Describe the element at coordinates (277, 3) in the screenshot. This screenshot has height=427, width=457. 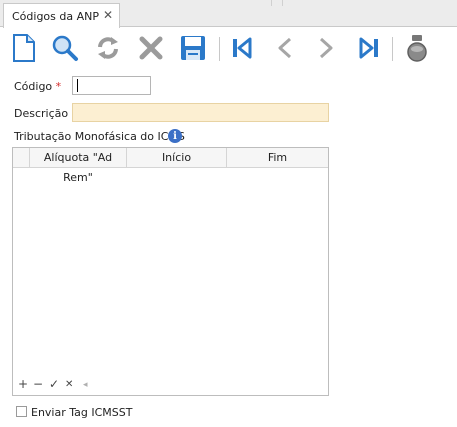
I see `splitter-grip` at that location.